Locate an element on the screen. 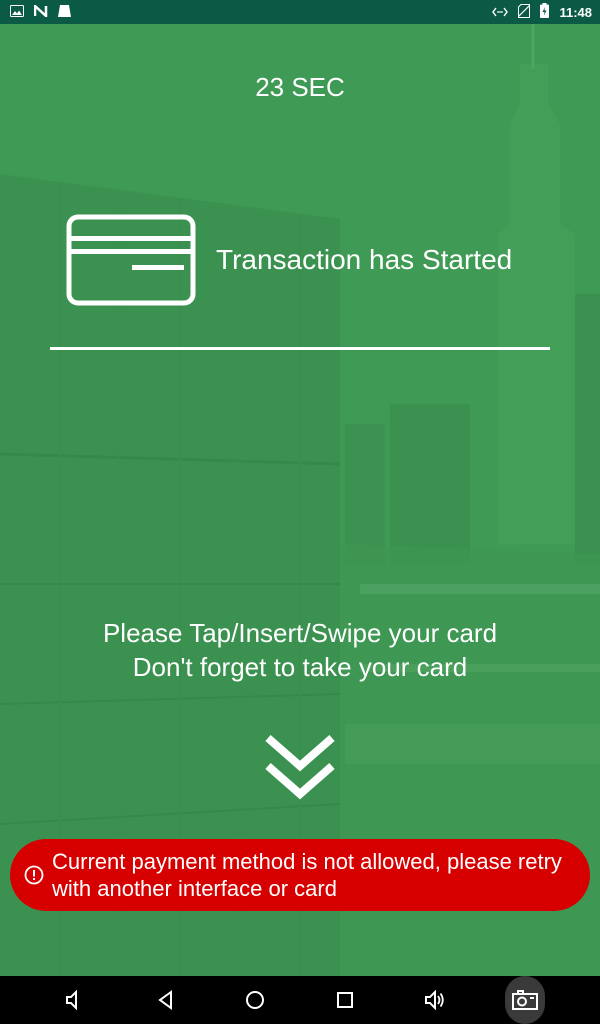  home-icon is located at coordinates (255, 1000).